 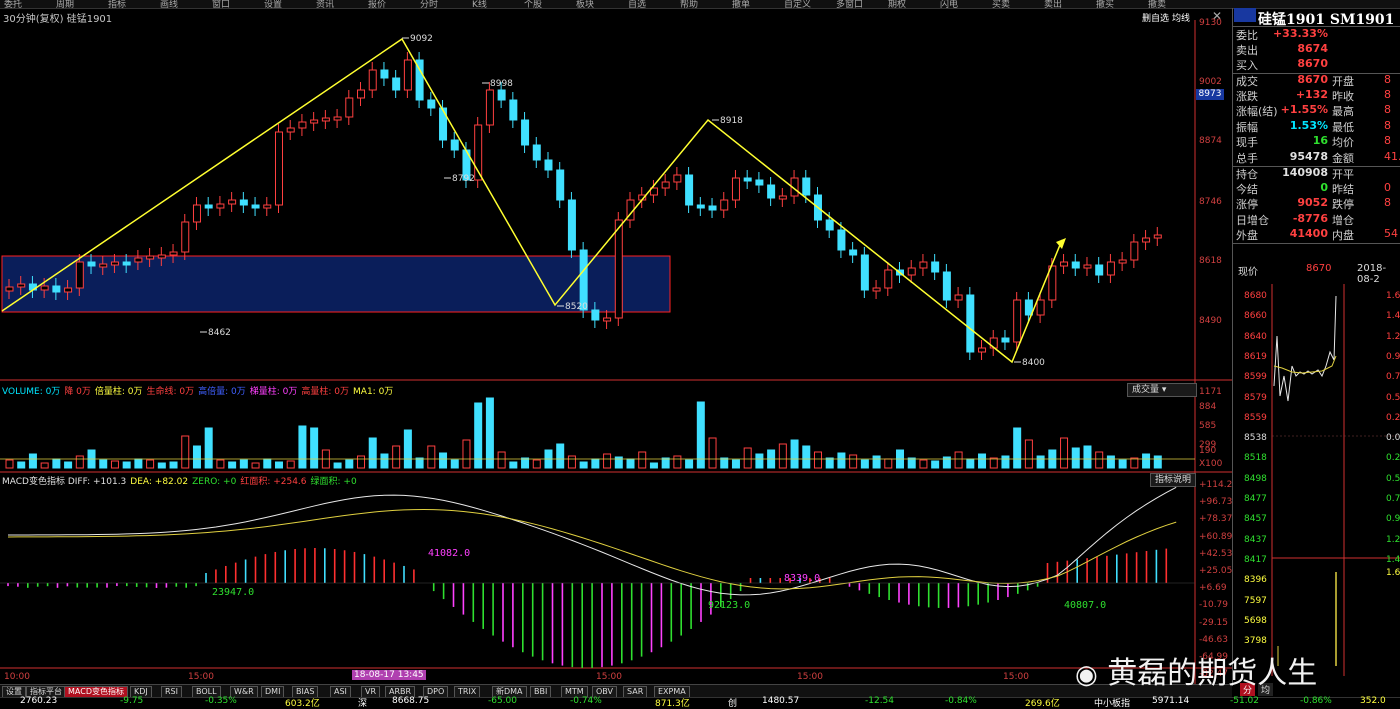 I want to click on quote-label: 卖出, so click(x=1247, y=50).